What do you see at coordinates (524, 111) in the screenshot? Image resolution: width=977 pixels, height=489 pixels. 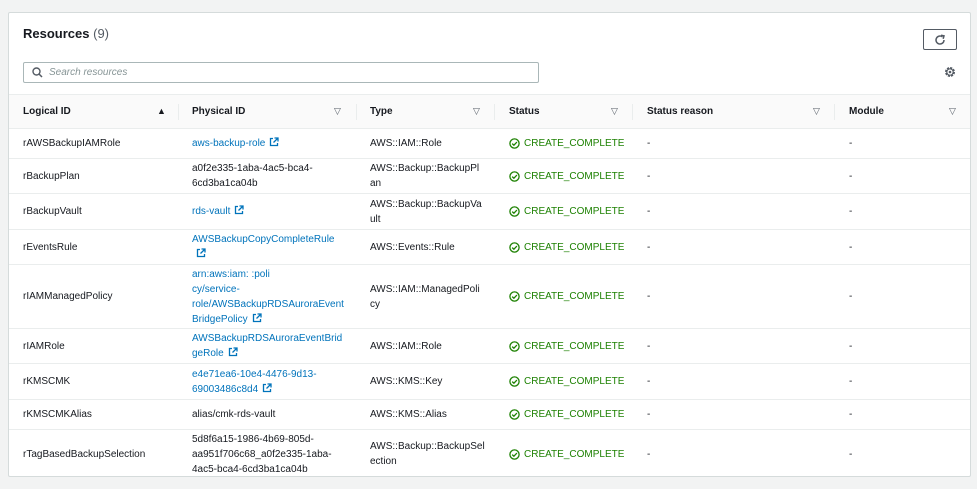 I see `column-header-status: Status` at bounding box center [524, 111].